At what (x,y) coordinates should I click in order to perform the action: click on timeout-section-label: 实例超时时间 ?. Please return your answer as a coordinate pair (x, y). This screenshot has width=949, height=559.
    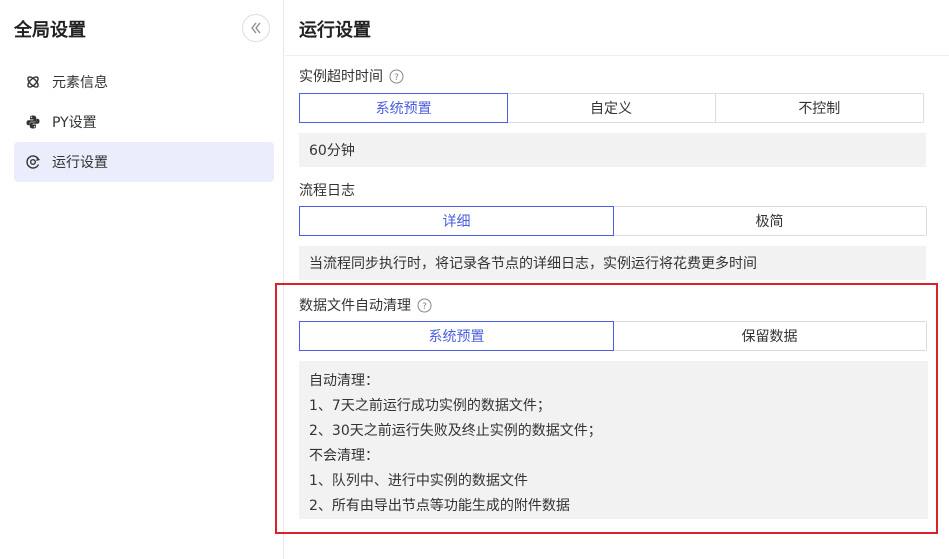
    Looking at the image, I should click on (351, 76).